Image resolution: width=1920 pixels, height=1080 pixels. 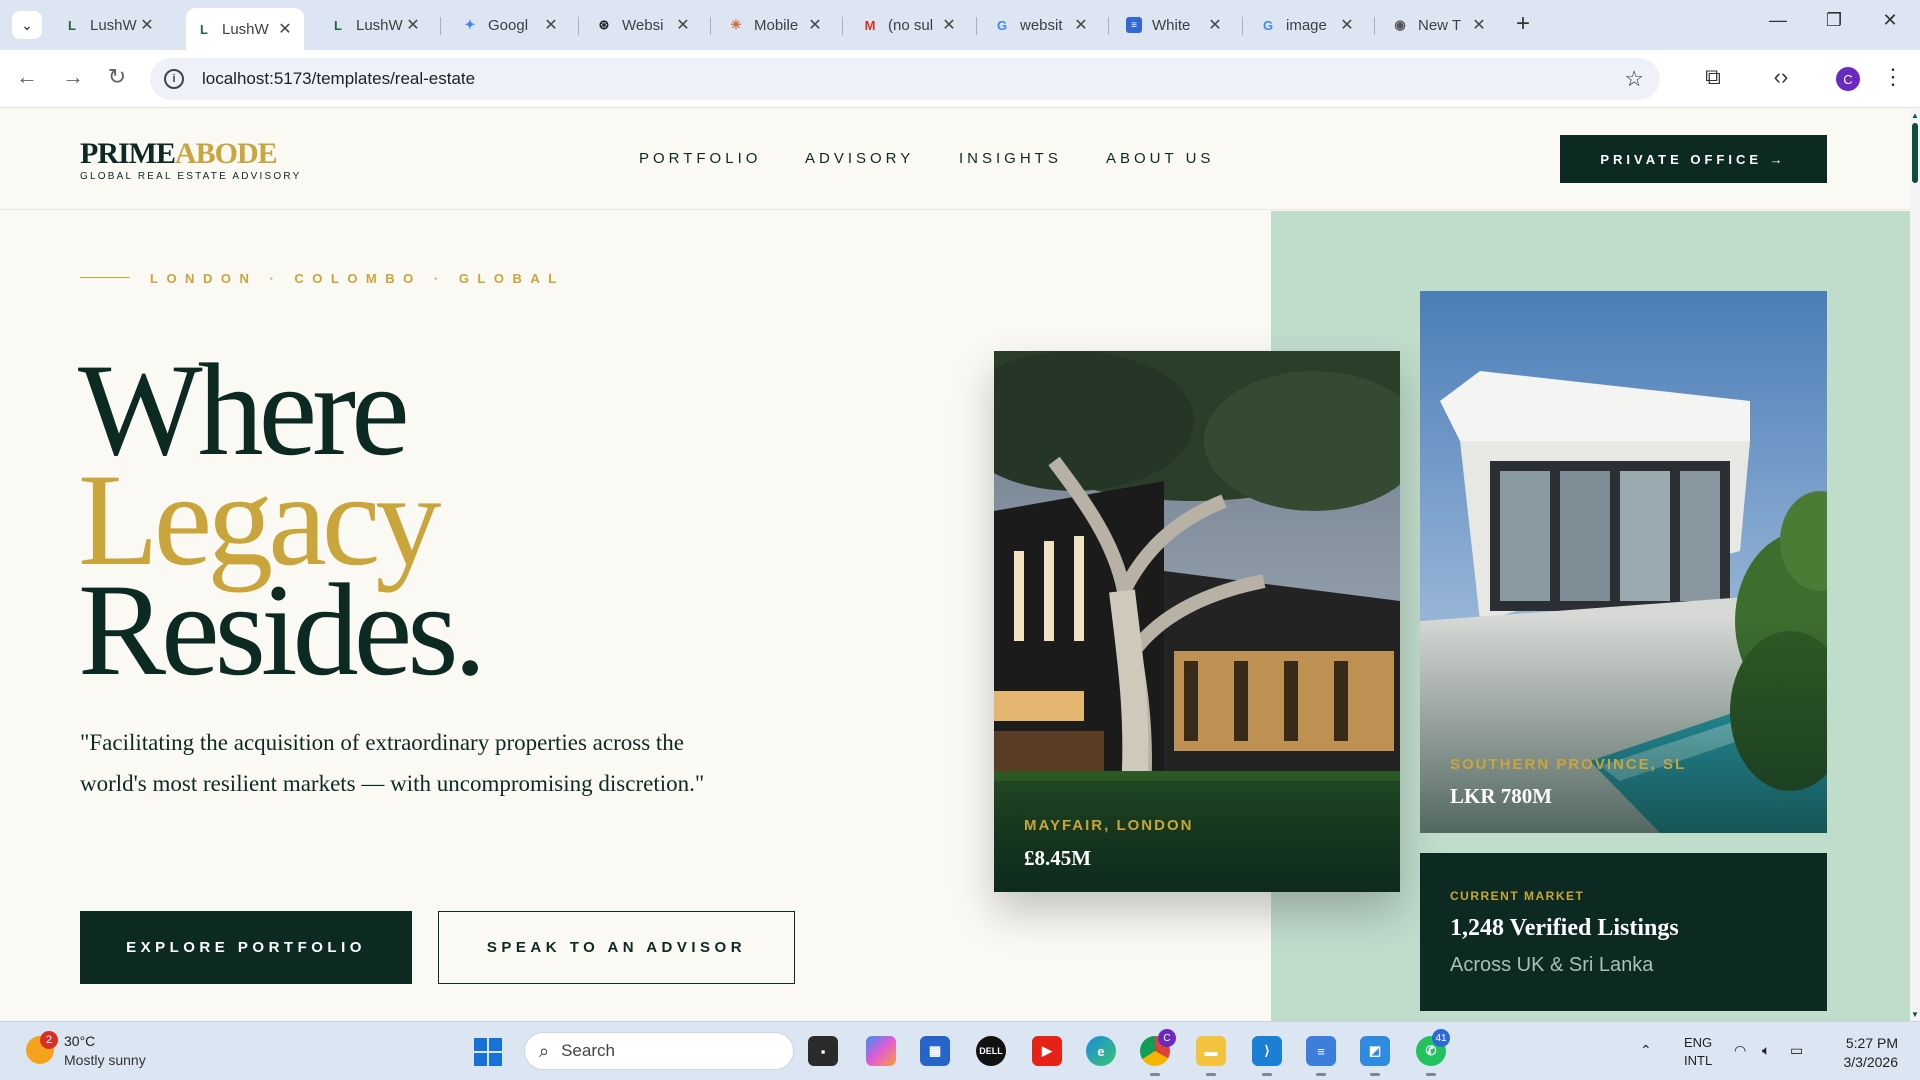 What do you see at coordinates (1501, 796) in the screenshot?
I see `card-price: LKR 780M` at bounding box center [1501, 796].